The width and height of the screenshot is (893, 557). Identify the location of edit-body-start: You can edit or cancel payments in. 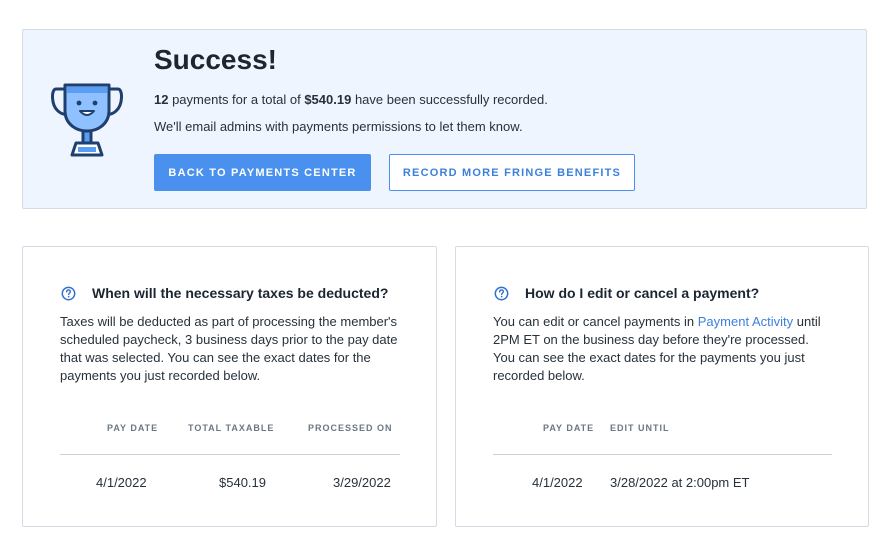
(595, 321).